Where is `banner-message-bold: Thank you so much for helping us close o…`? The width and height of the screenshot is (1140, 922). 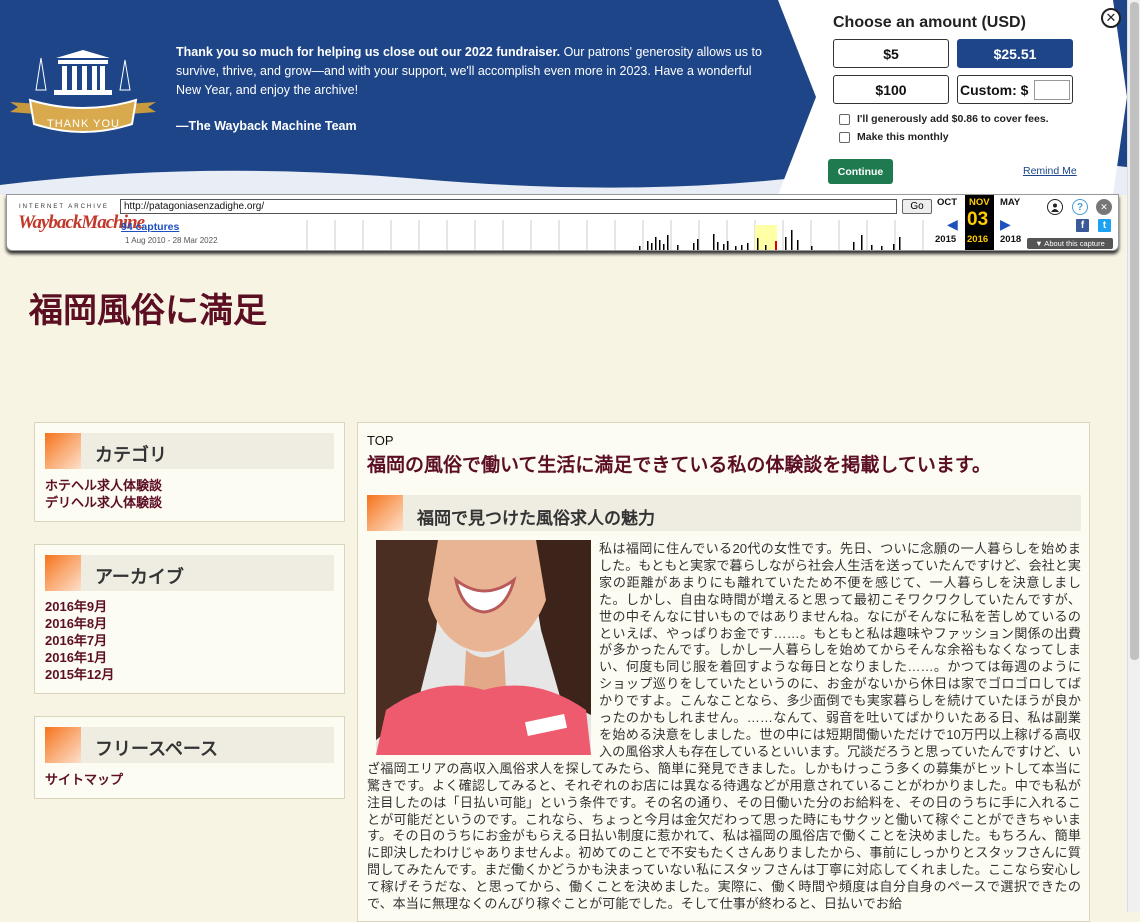 banner-message-bold: Thank you so much for helping us close o… is located at coordinates (368, 52).